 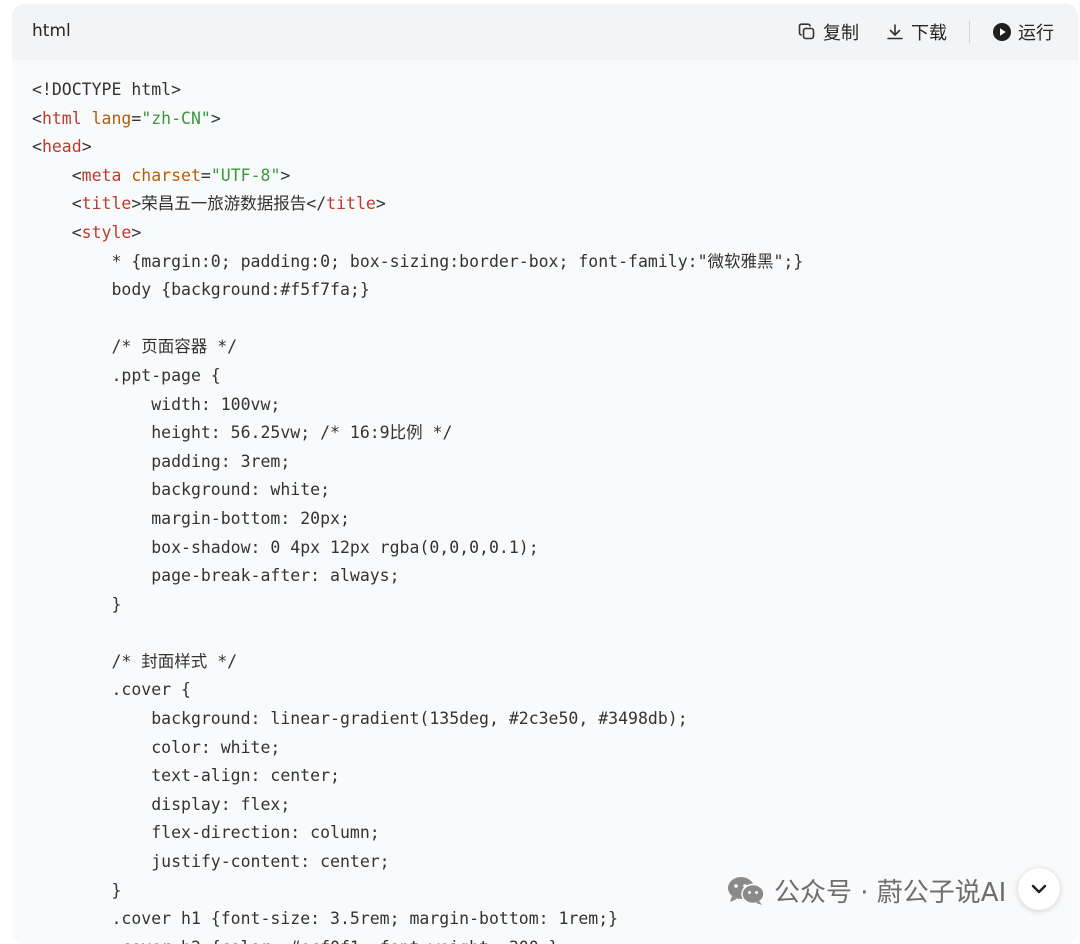 I want to click on code-token: text-align: center;, so click(x=186, y=776).